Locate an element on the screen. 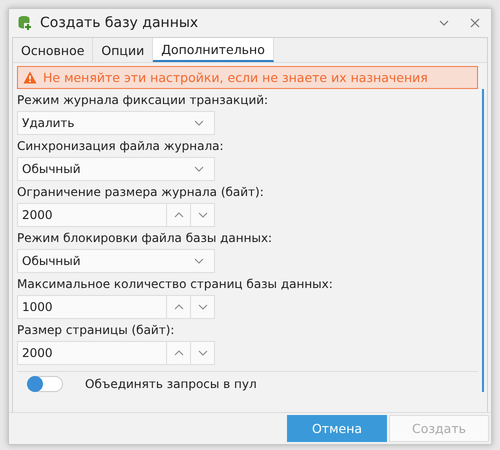  field-label: Максимальное количество страниц базы данных: is located at coordinates (175, 284).